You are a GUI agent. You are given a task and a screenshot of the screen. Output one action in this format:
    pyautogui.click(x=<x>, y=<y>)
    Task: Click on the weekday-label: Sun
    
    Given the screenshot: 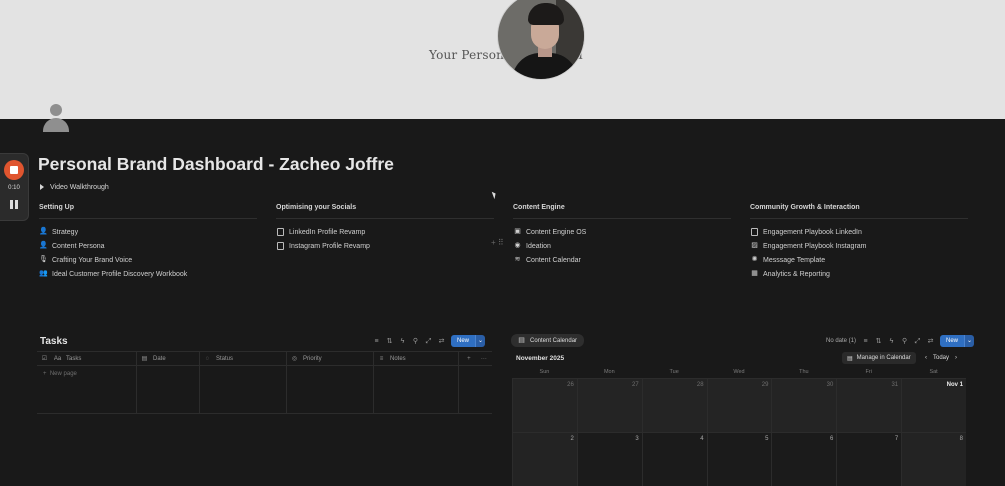 What is the action you would take?
    pyautogui.click(x=544, y=372)
    